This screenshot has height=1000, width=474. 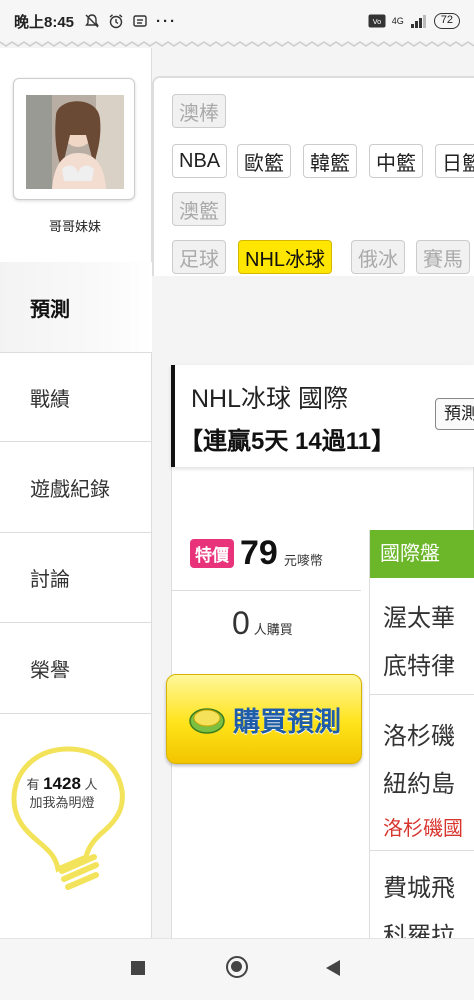 I want to click on menu-item-record: 戰績, so click(x=76, y=397).